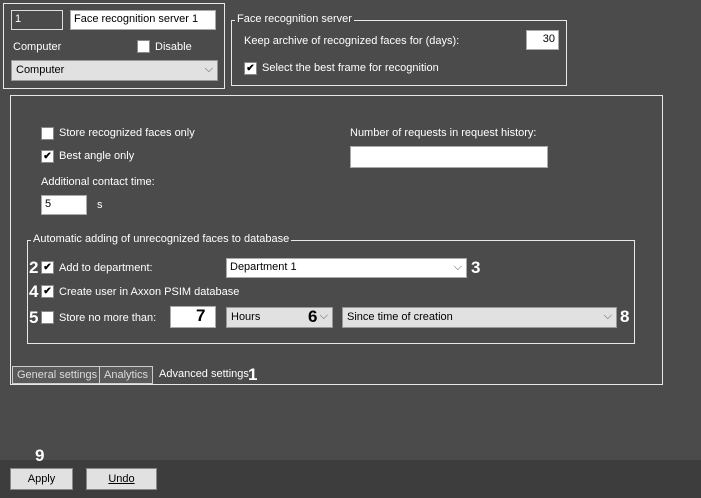  I want to click on create-user-label: Create user in Axxon PSIM database, so click(149, 292).